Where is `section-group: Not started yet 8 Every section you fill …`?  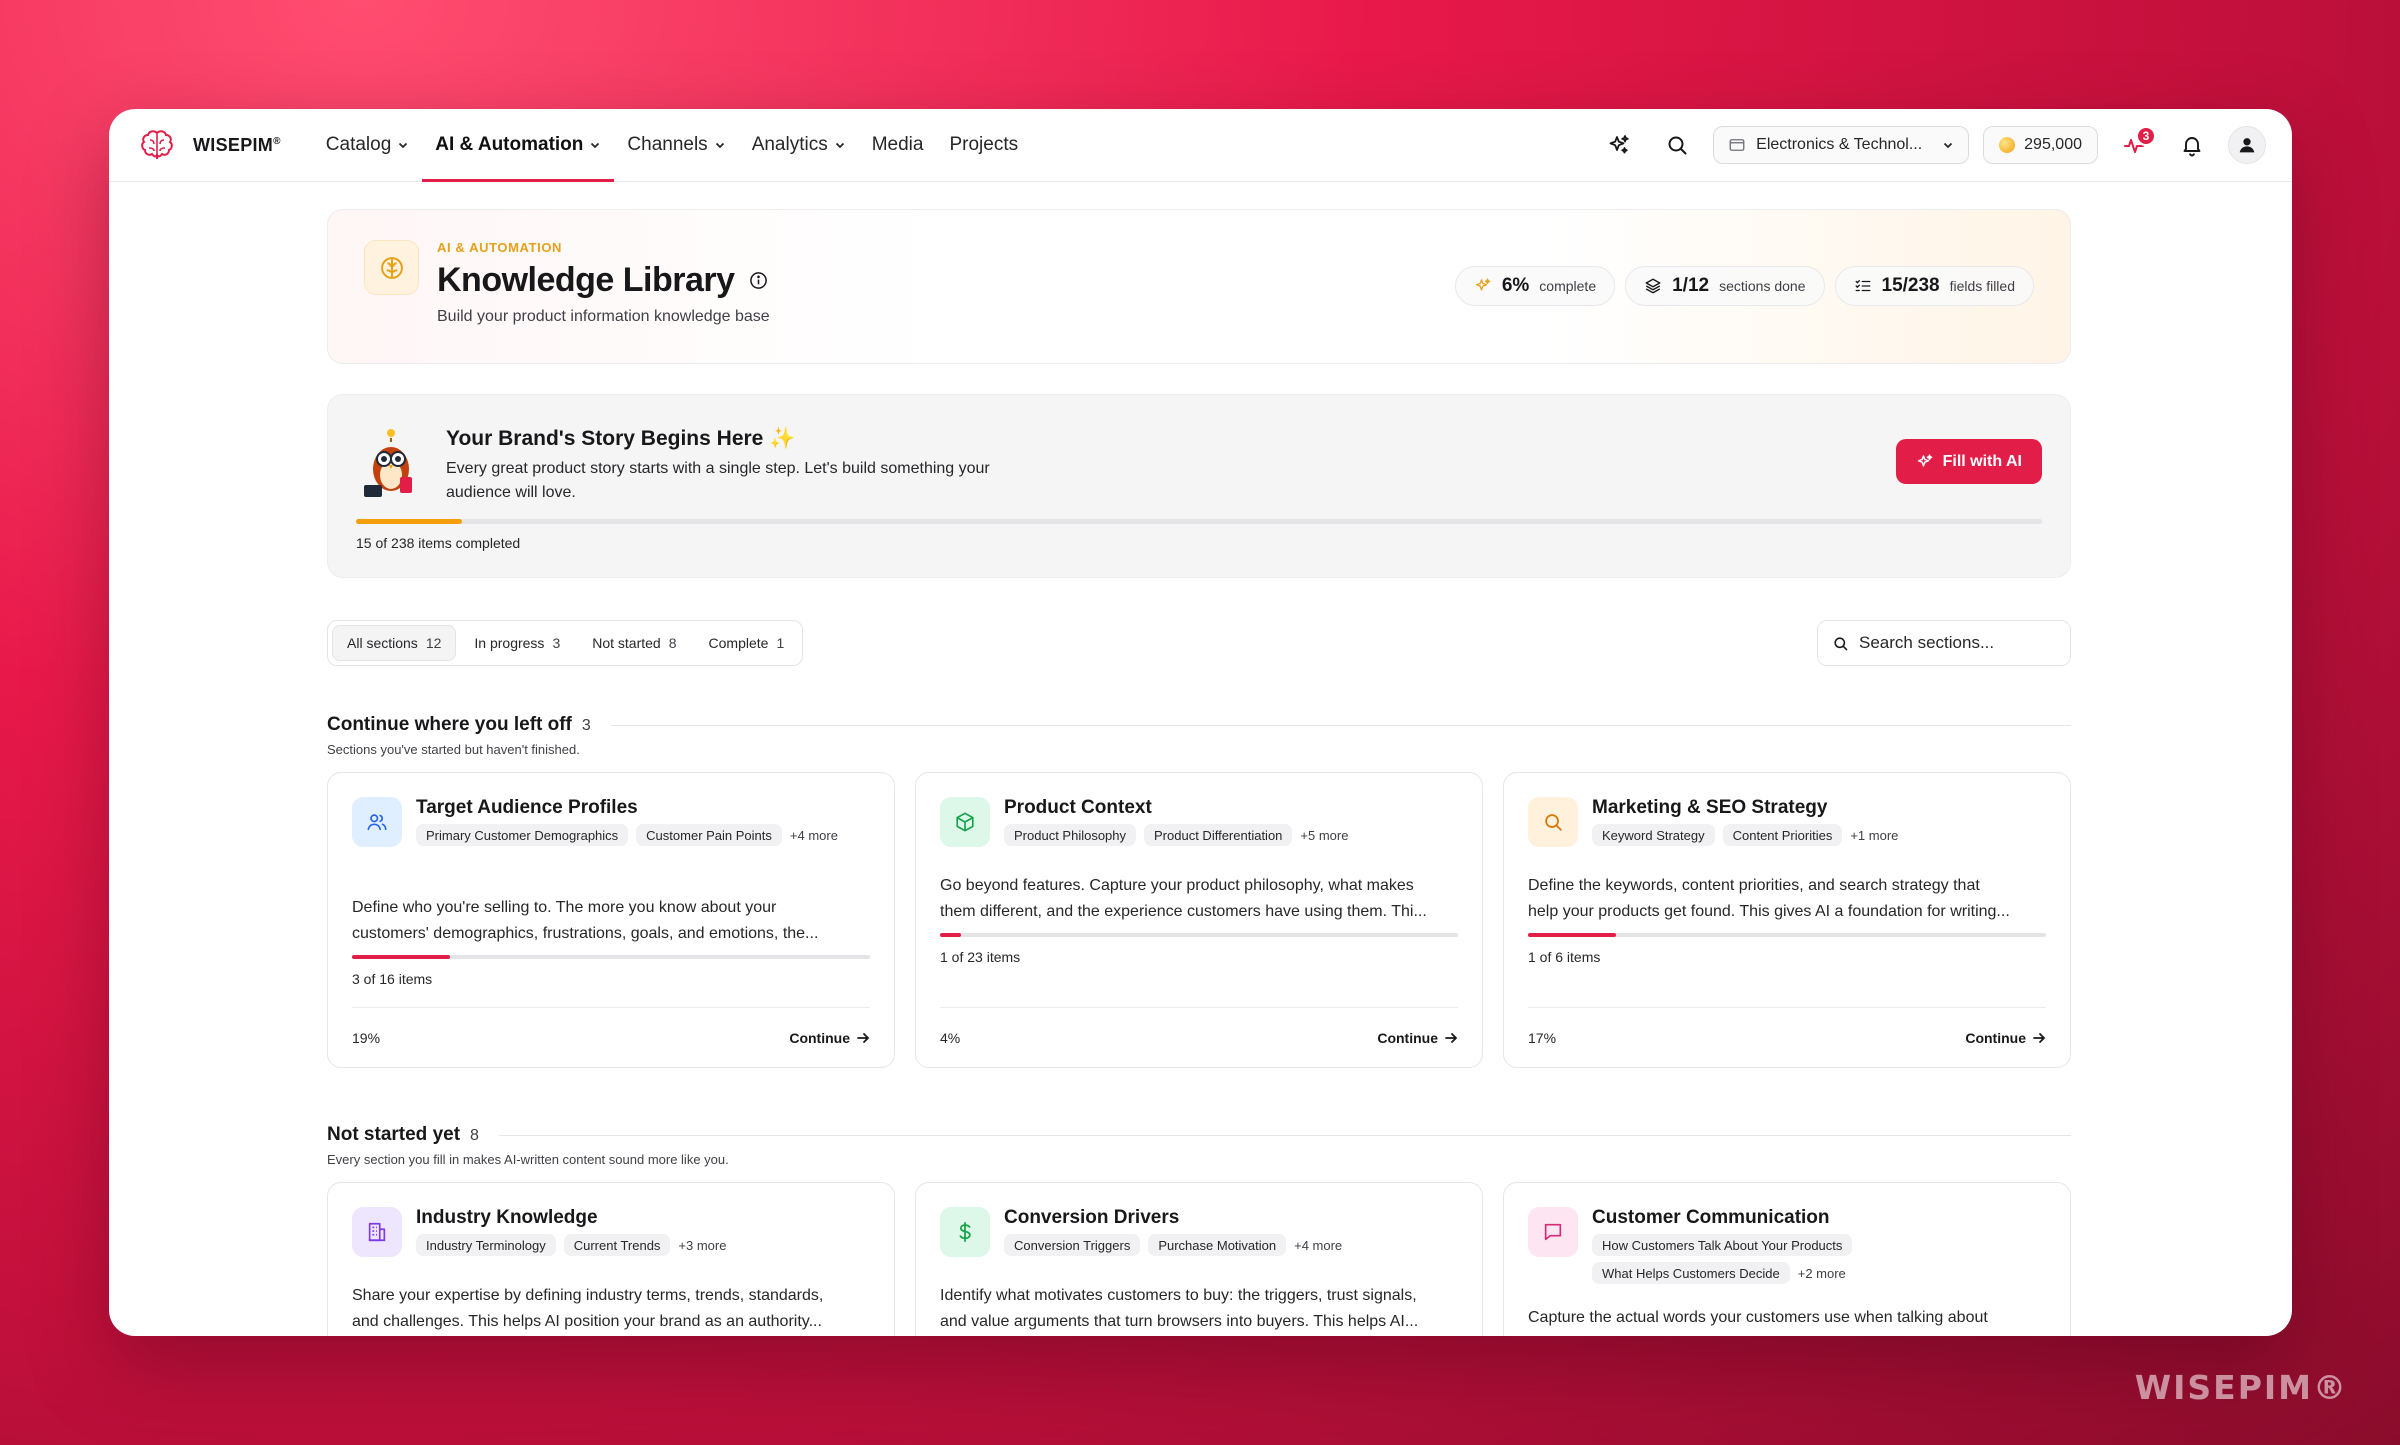
section-group: Not started yet 8 Every section you fill … is located at coordinates (1199, 1230).